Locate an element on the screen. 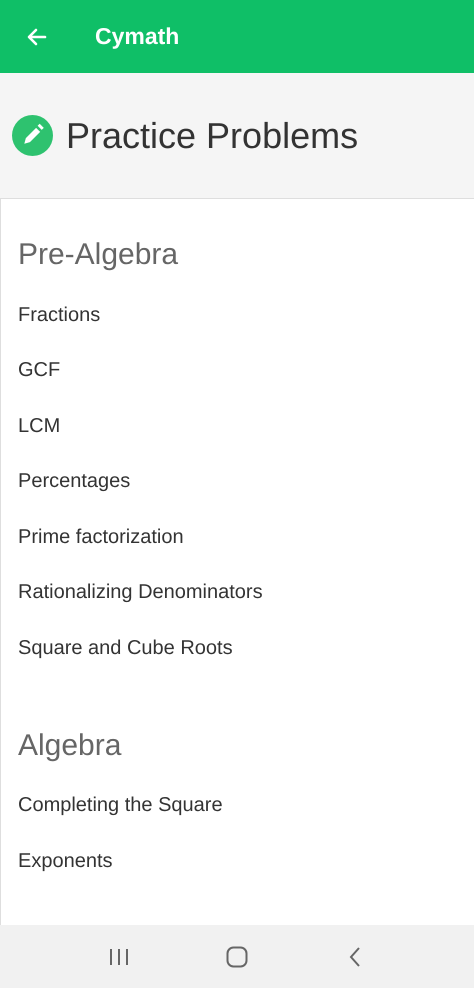 This screenshot has width=474, height=988. topic-item: Exponents is located at coordinates (65, 861).